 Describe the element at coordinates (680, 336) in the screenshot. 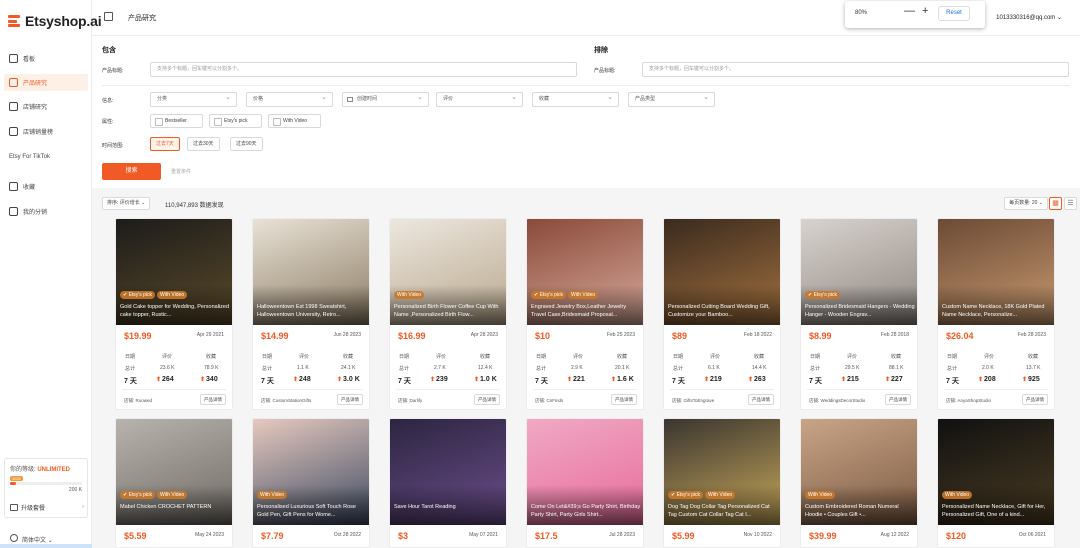

I see `product-price: $89` at that location.